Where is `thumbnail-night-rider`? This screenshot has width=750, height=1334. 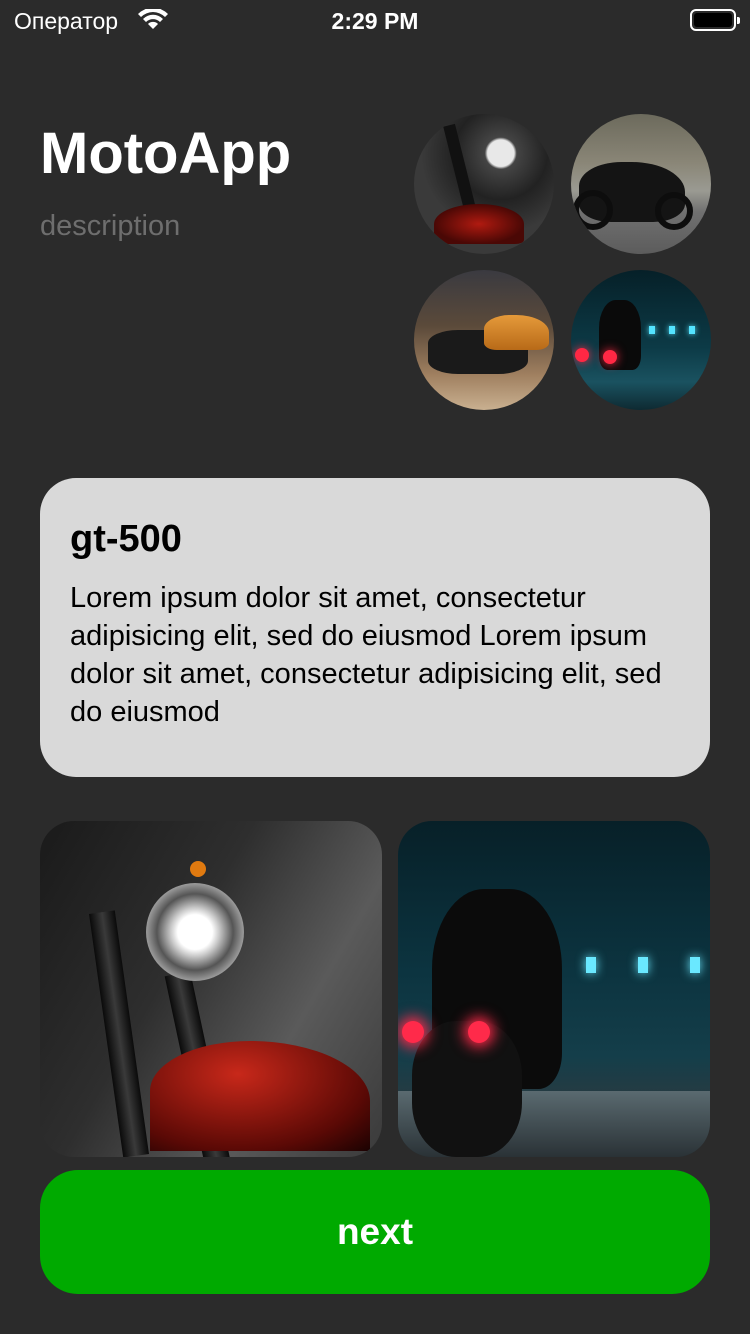 thumbnail-night-rider is located at coordinates (641, 340).